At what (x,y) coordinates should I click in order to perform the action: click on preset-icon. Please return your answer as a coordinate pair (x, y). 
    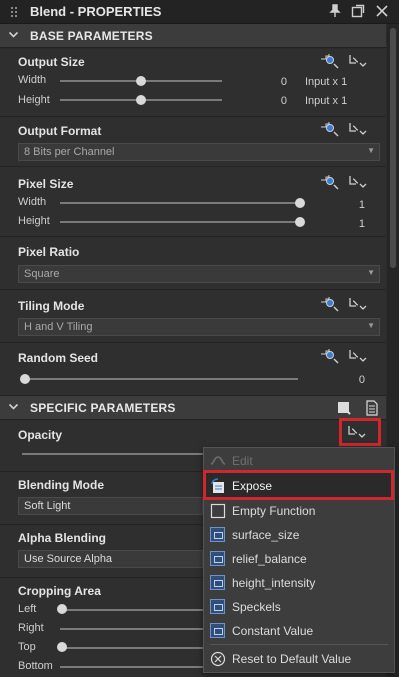
    Looking at the image, I should click on (345, 409).